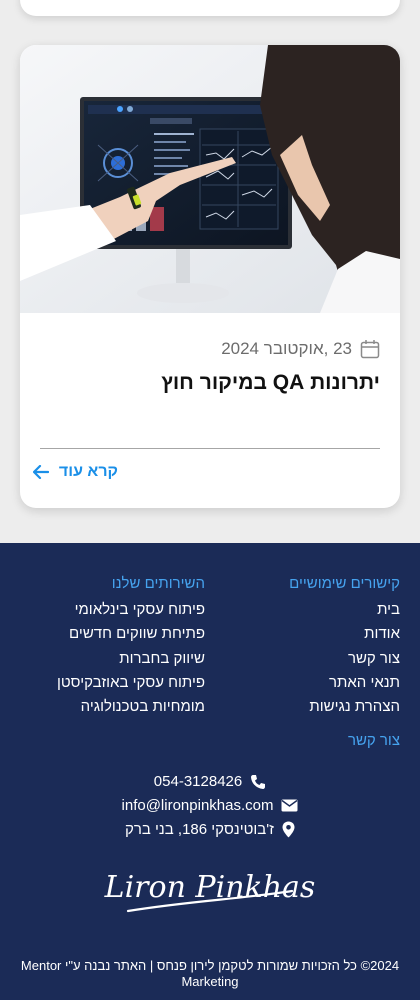 This screenshot has height=1000, width=420. I want to click on footer-link-home: בית, so click(344, 610).